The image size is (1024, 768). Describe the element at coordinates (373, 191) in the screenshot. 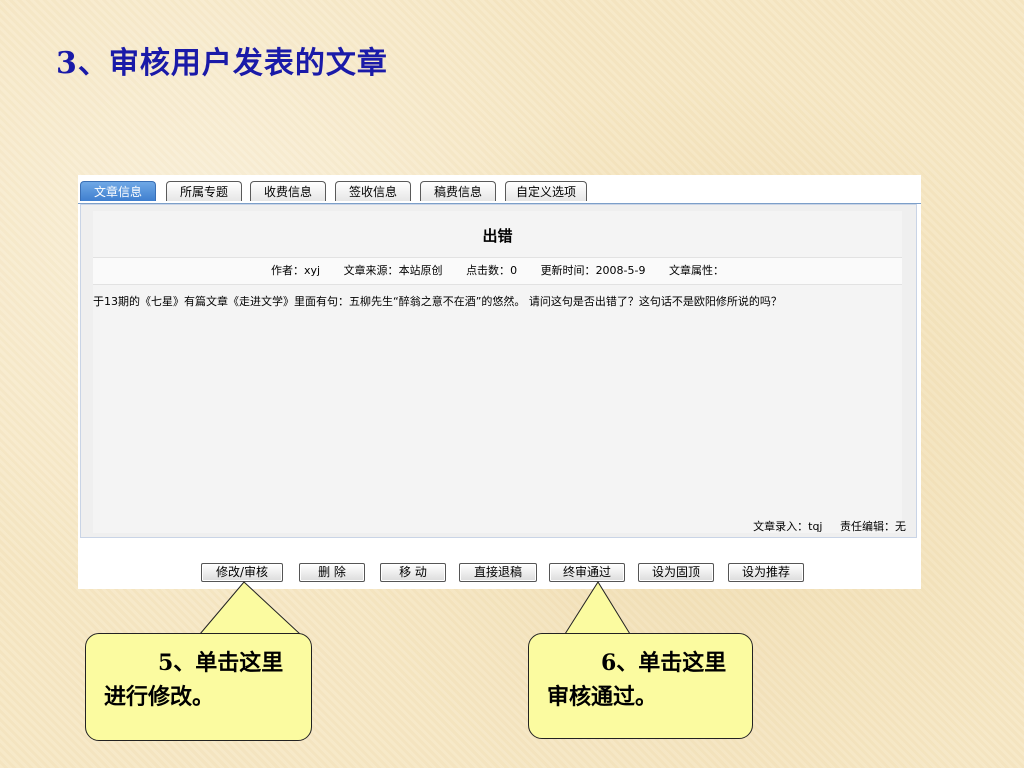

I see `tab-receipt-info: 签收信息` at that location.